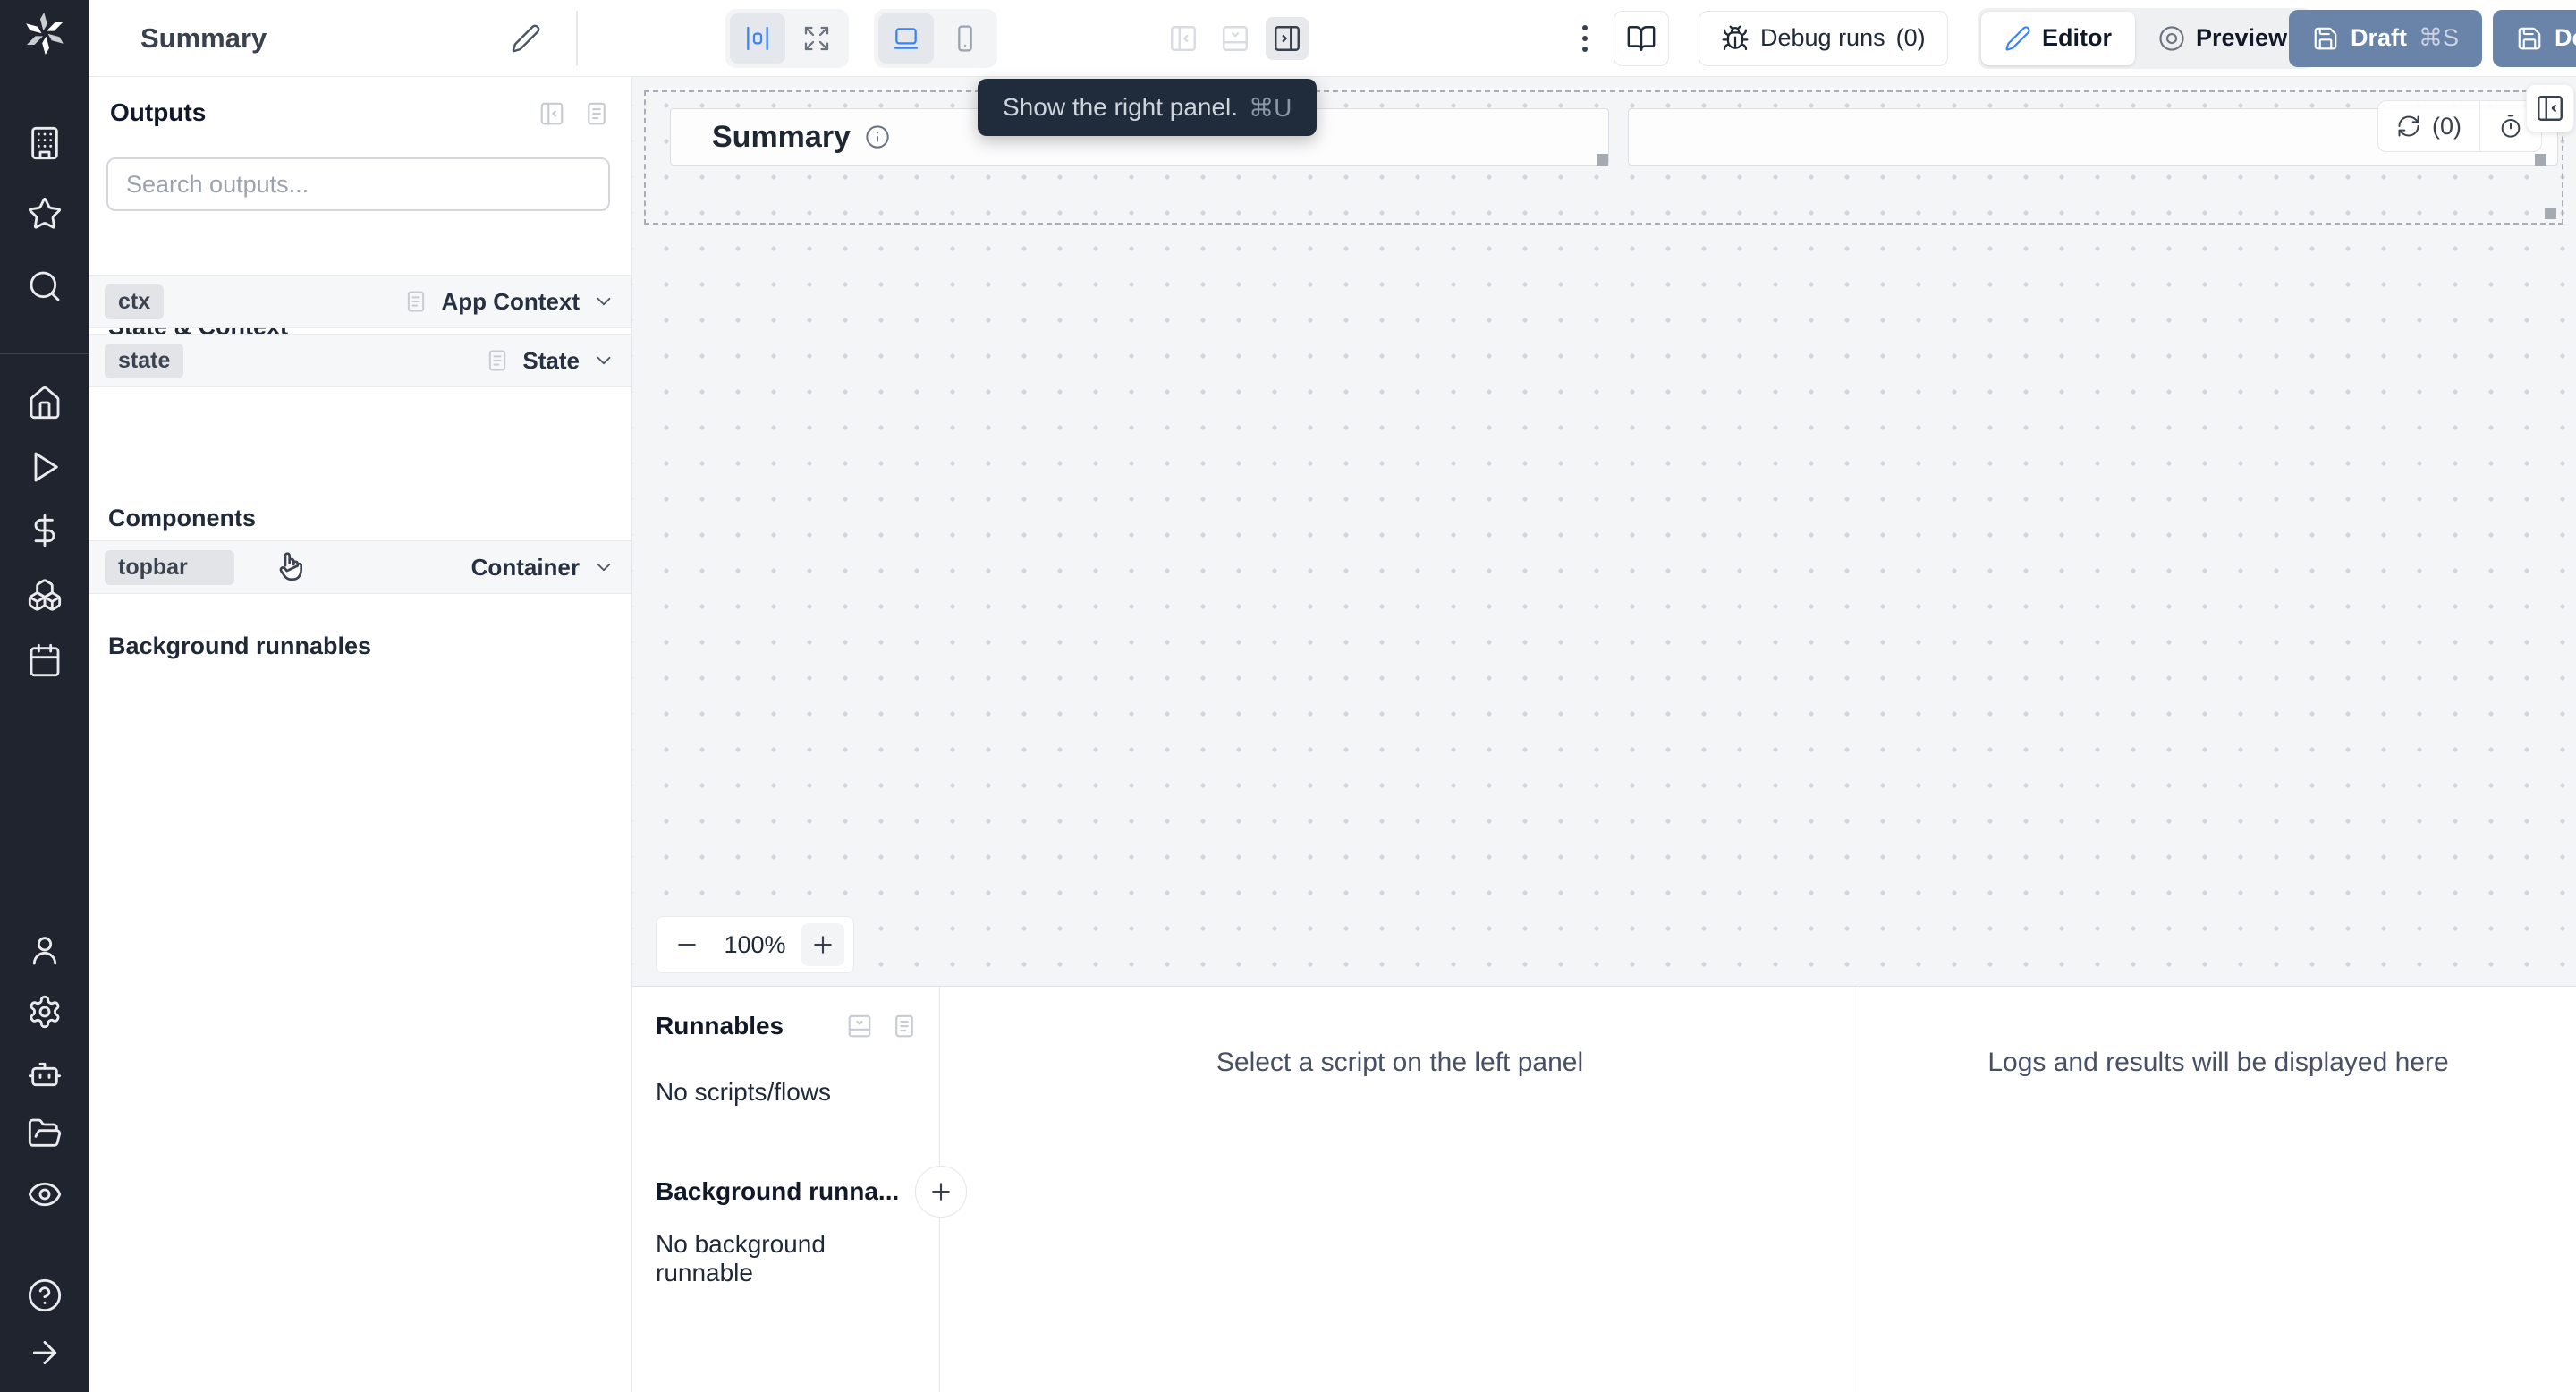 The height and width of the screenshot is (1392, 2576). Describe the element at coordinates (822, 944) in the screenshot. I see `plus-icon` at that location.